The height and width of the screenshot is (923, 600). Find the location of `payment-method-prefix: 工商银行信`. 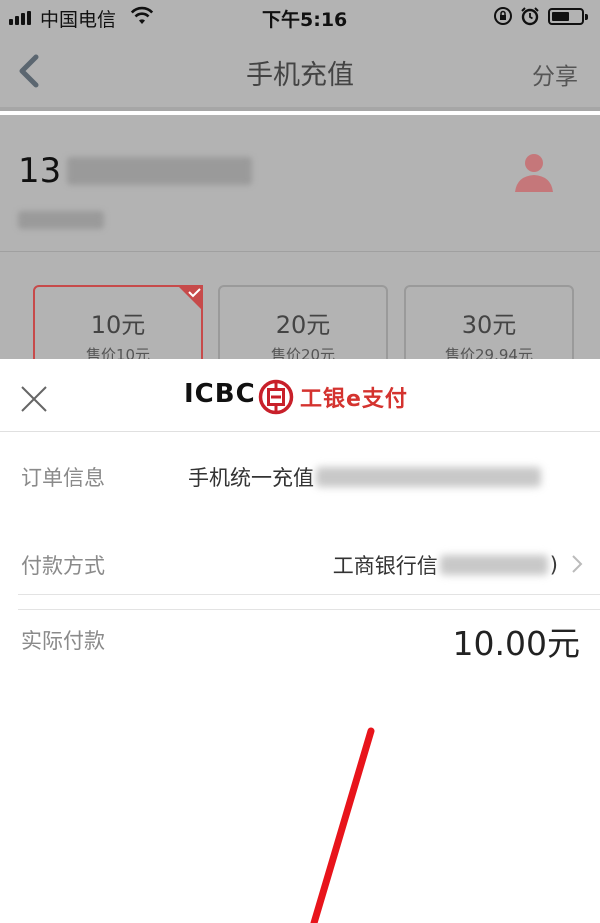

payment-method-prefix: 工商银行信 is located at coordinates (385, 566).